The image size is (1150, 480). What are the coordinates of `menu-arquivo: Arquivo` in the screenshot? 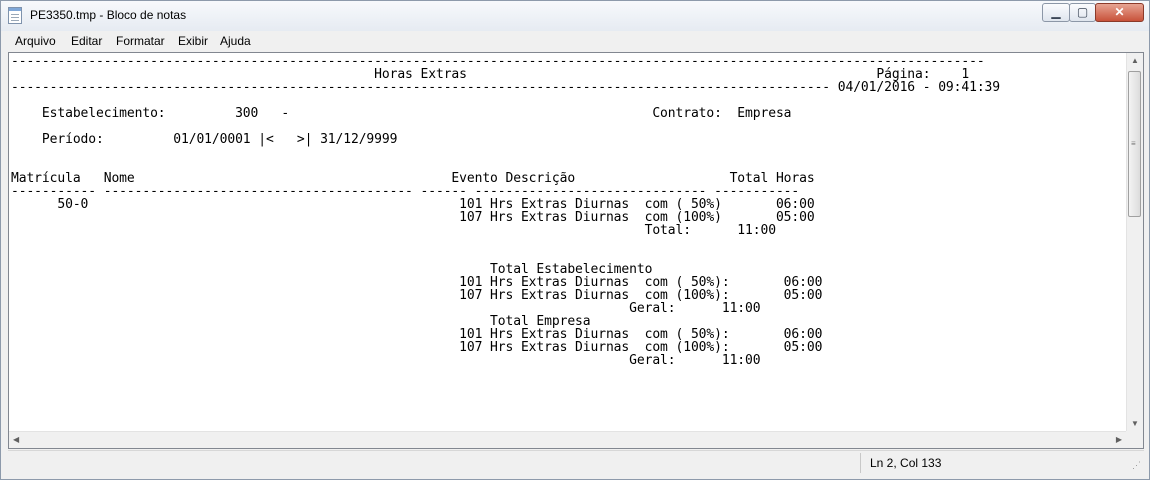 It's located at (35, 41).